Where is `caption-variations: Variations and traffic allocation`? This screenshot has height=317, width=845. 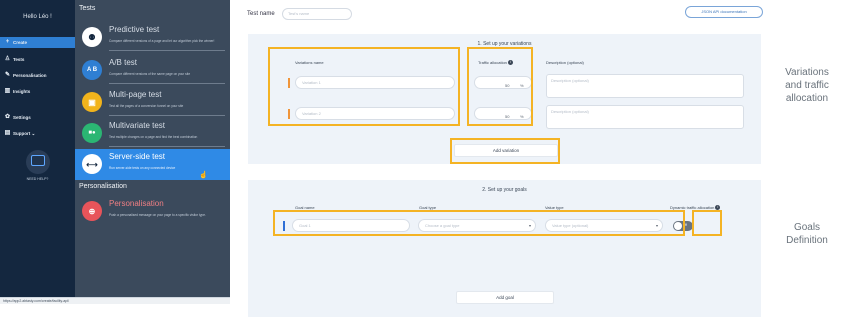
caption-variations: Variations and traffic allocation is located at coordinates (807, 85).